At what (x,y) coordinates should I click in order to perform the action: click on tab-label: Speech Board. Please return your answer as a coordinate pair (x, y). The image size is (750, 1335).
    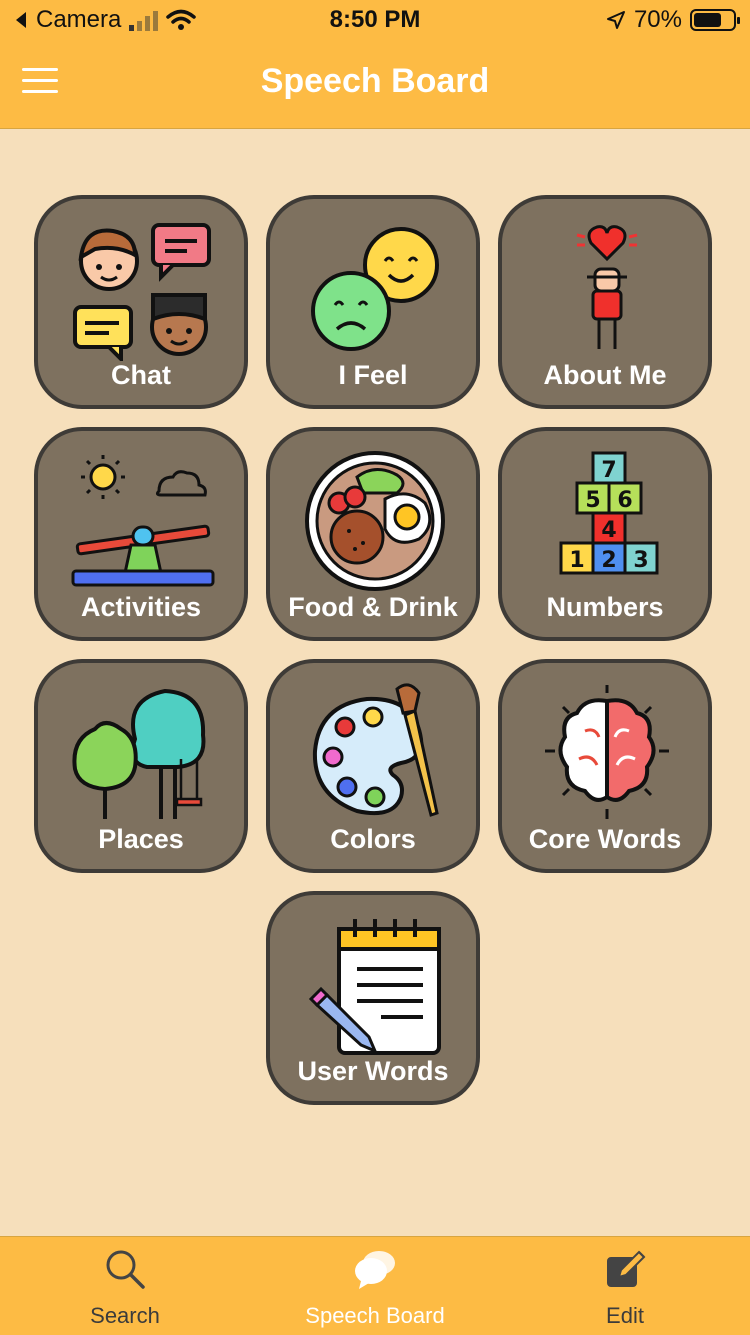
    Looking at the image, I should click on (375, 1315).